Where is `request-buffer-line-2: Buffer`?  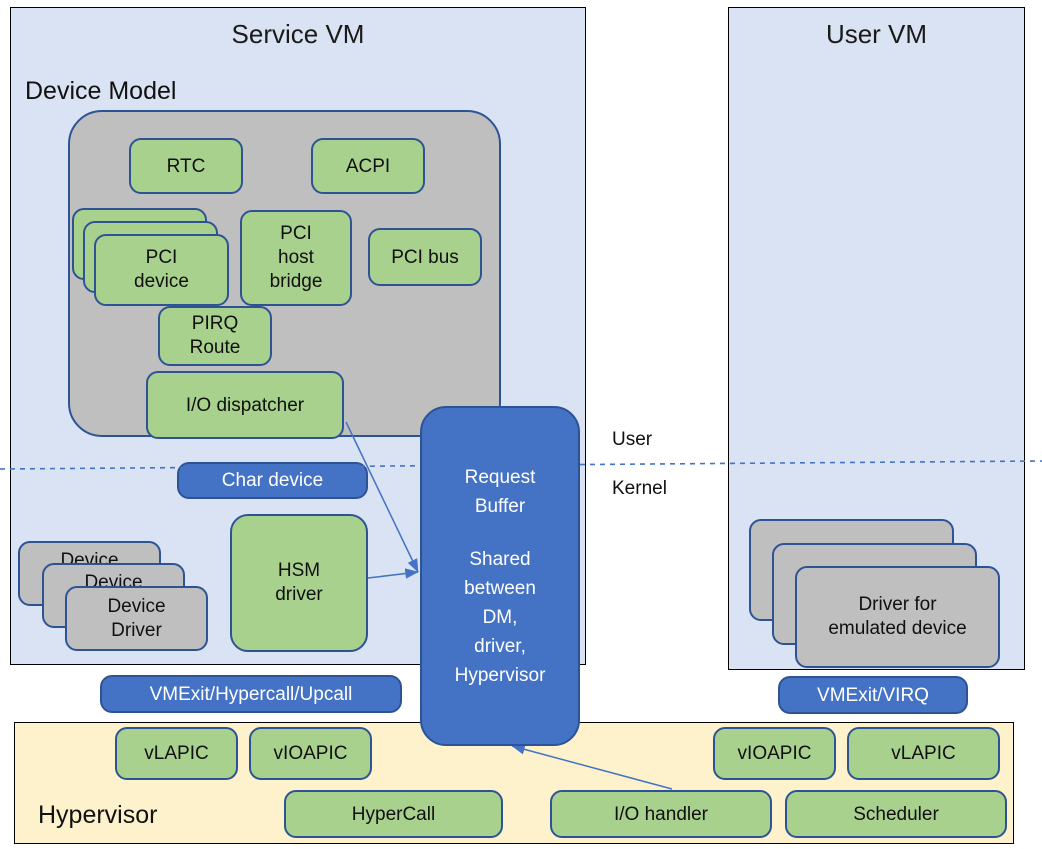
request-buffer-line-2: Buffer is located at coordinates (500, 506).